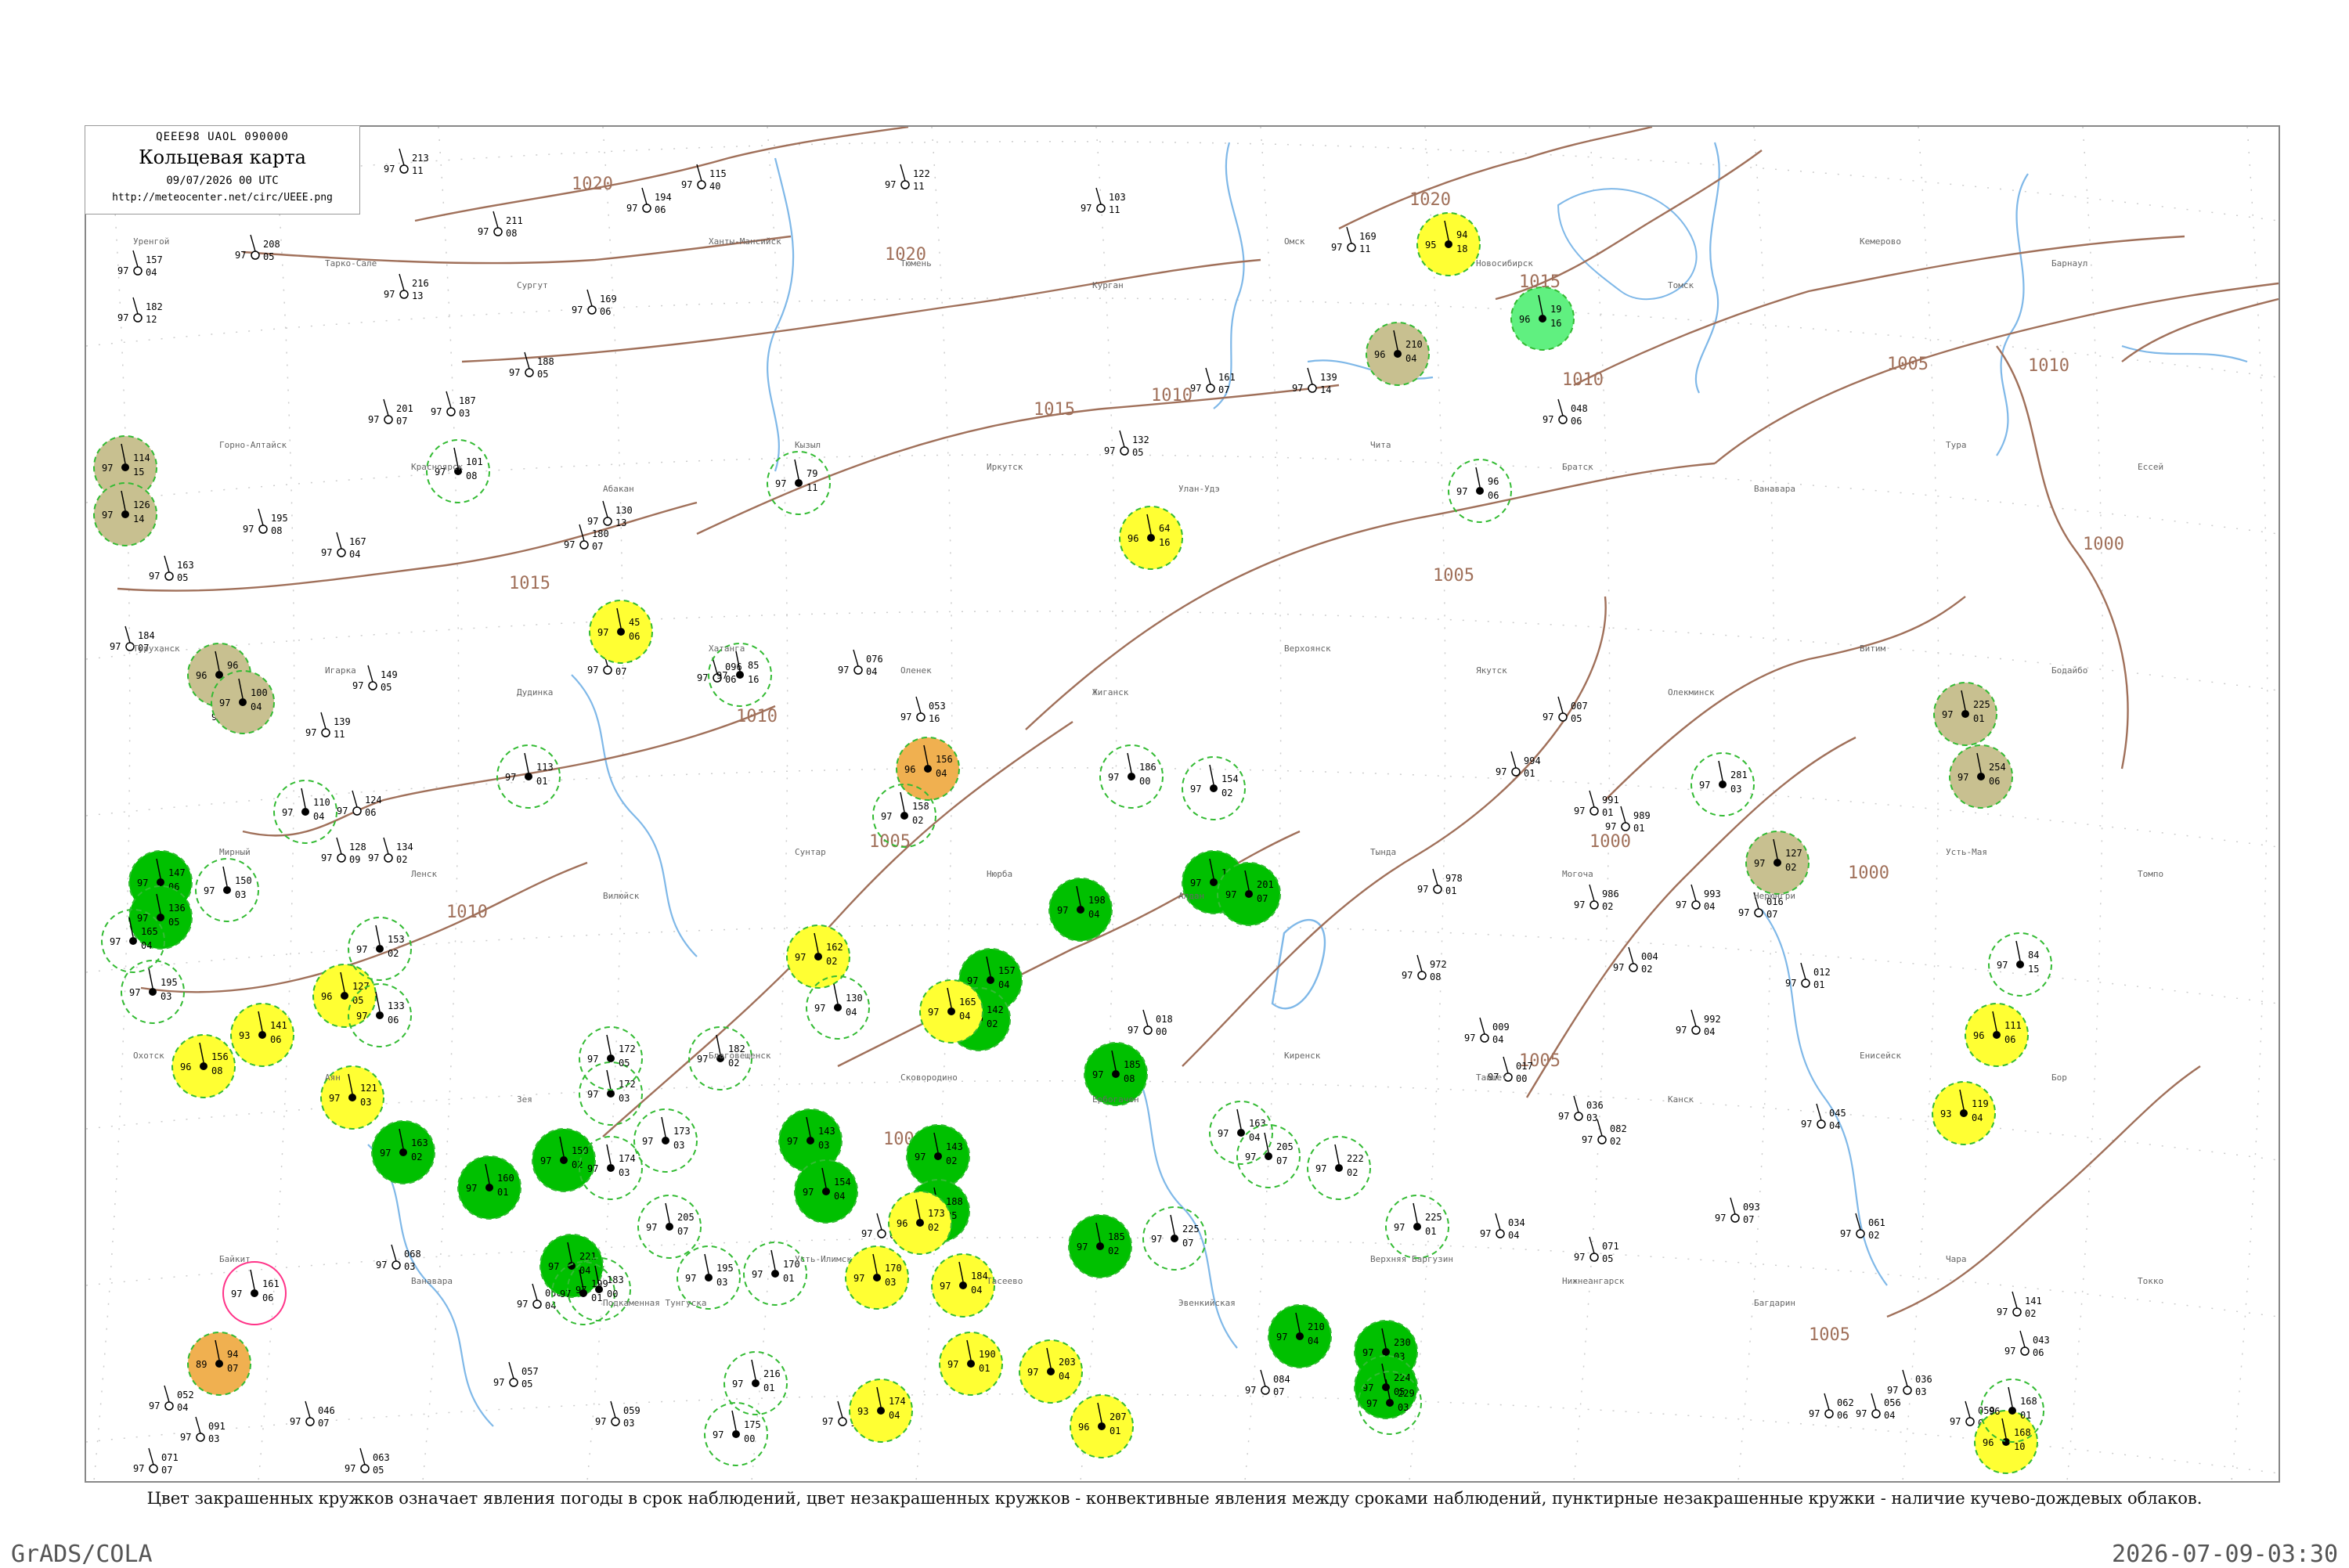 This screenshot has height=1568, width=2349. I want to click on pressure-value: 007, so click(1579, 706).